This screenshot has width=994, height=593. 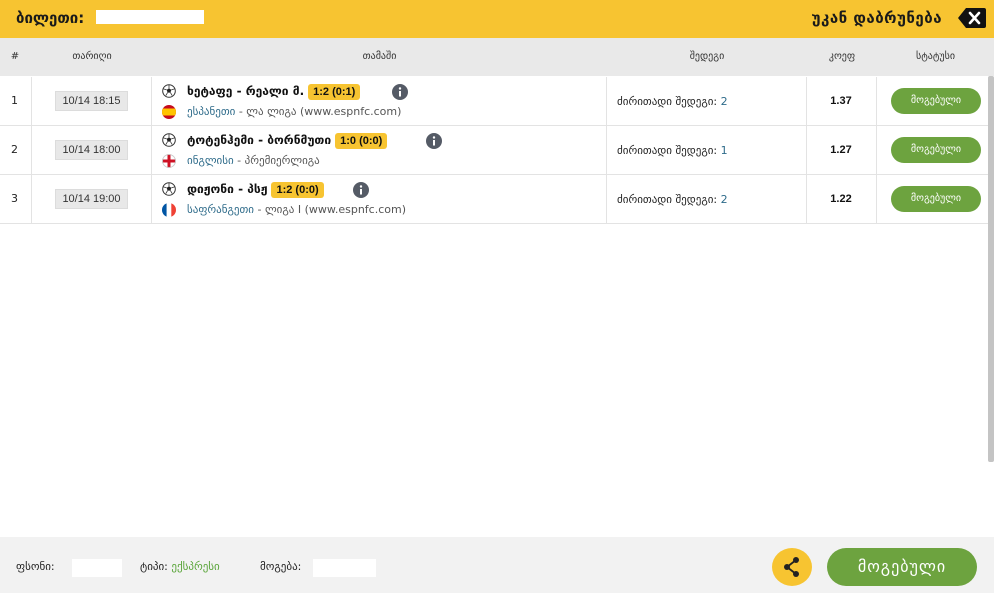 What do you see at coordinates (972, 18) in the screenshot?
I see `close-icon` at bounding box center [972, 18].